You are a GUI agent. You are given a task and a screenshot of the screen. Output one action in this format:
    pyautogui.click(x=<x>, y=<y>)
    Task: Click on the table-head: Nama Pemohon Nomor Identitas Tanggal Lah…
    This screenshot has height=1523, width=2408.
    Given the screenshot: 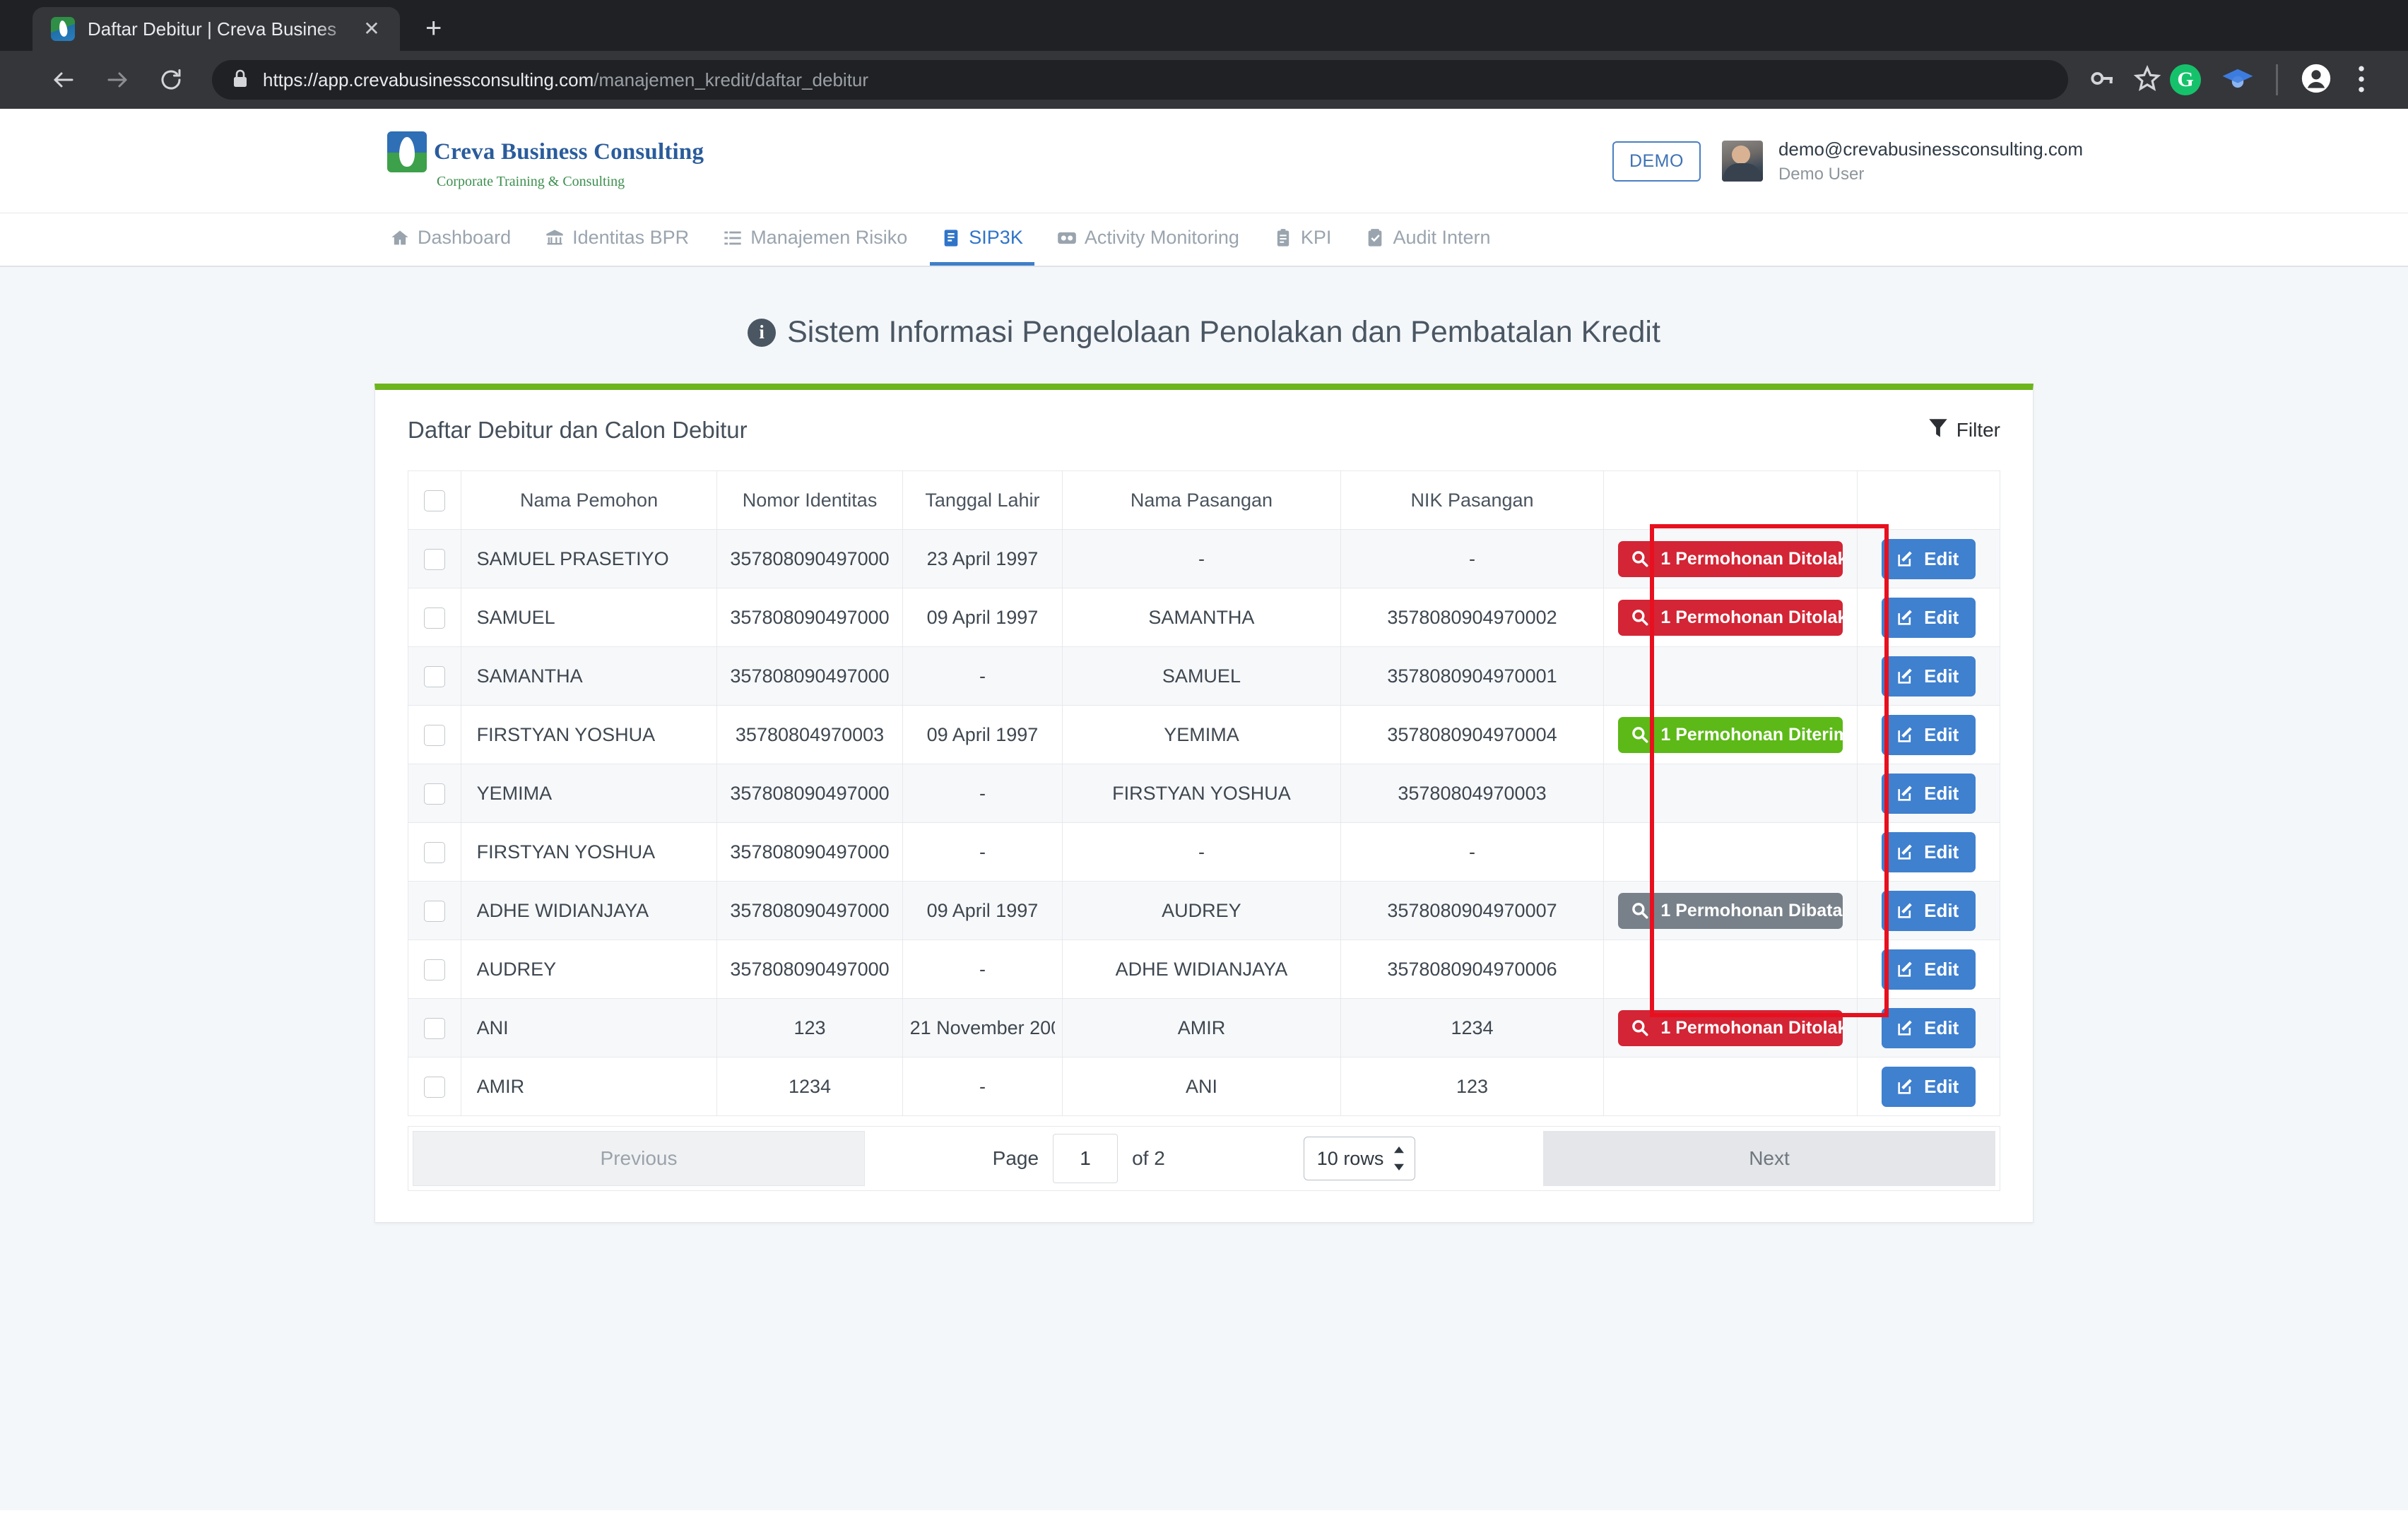 What is the action you would take?
    pyautogui.click(x=1204, y=500)
    